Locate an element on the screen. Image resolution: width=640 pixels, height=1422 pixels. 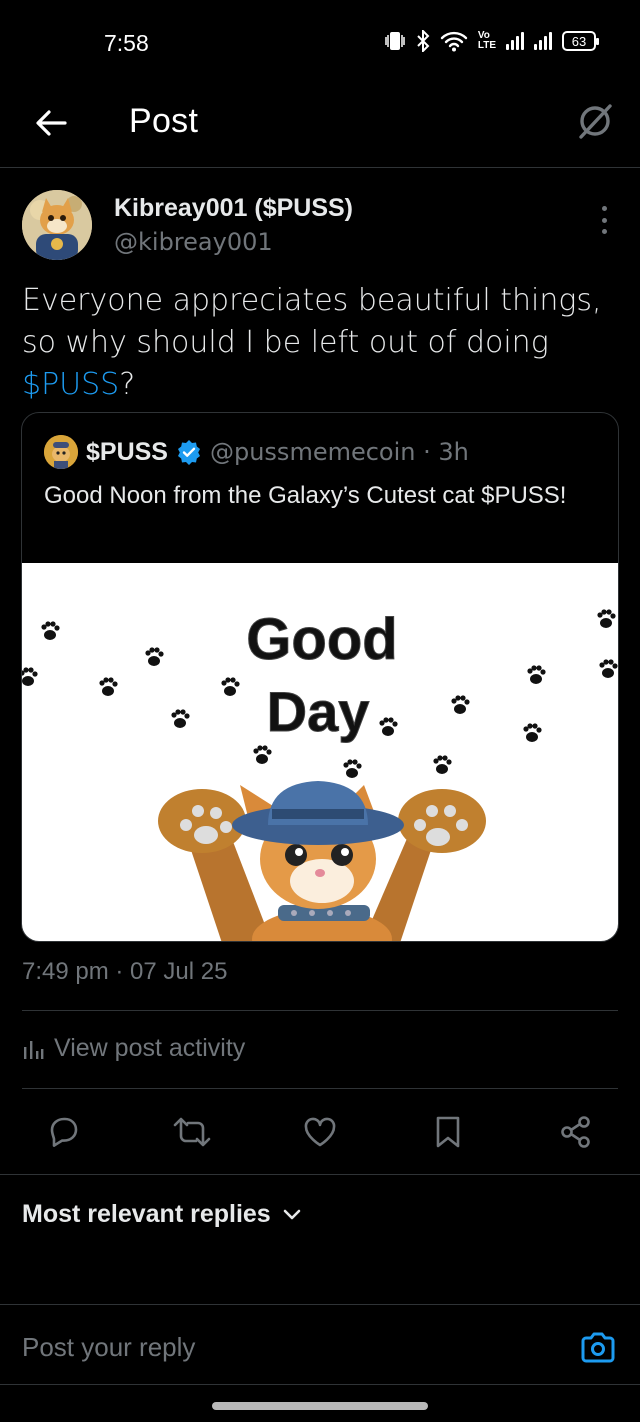
repost-button is located at coordinates (192, 1132).